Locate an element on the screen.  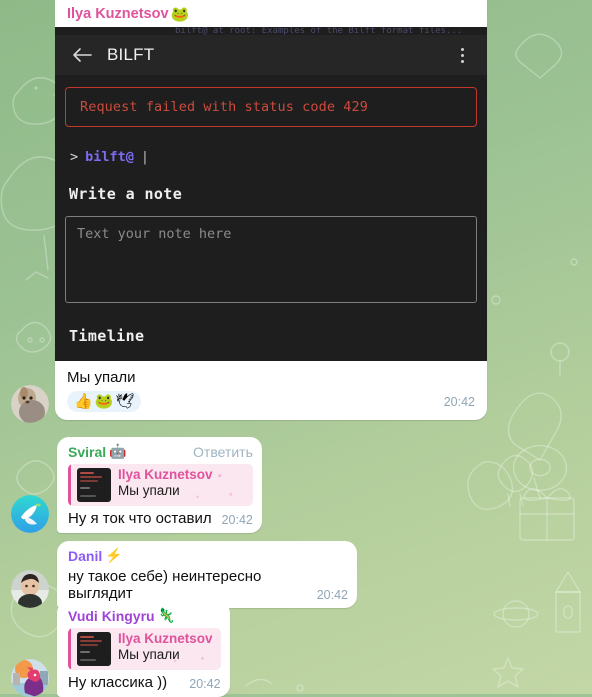
webapp-header: BILFT is located at coordinates (271, 55).